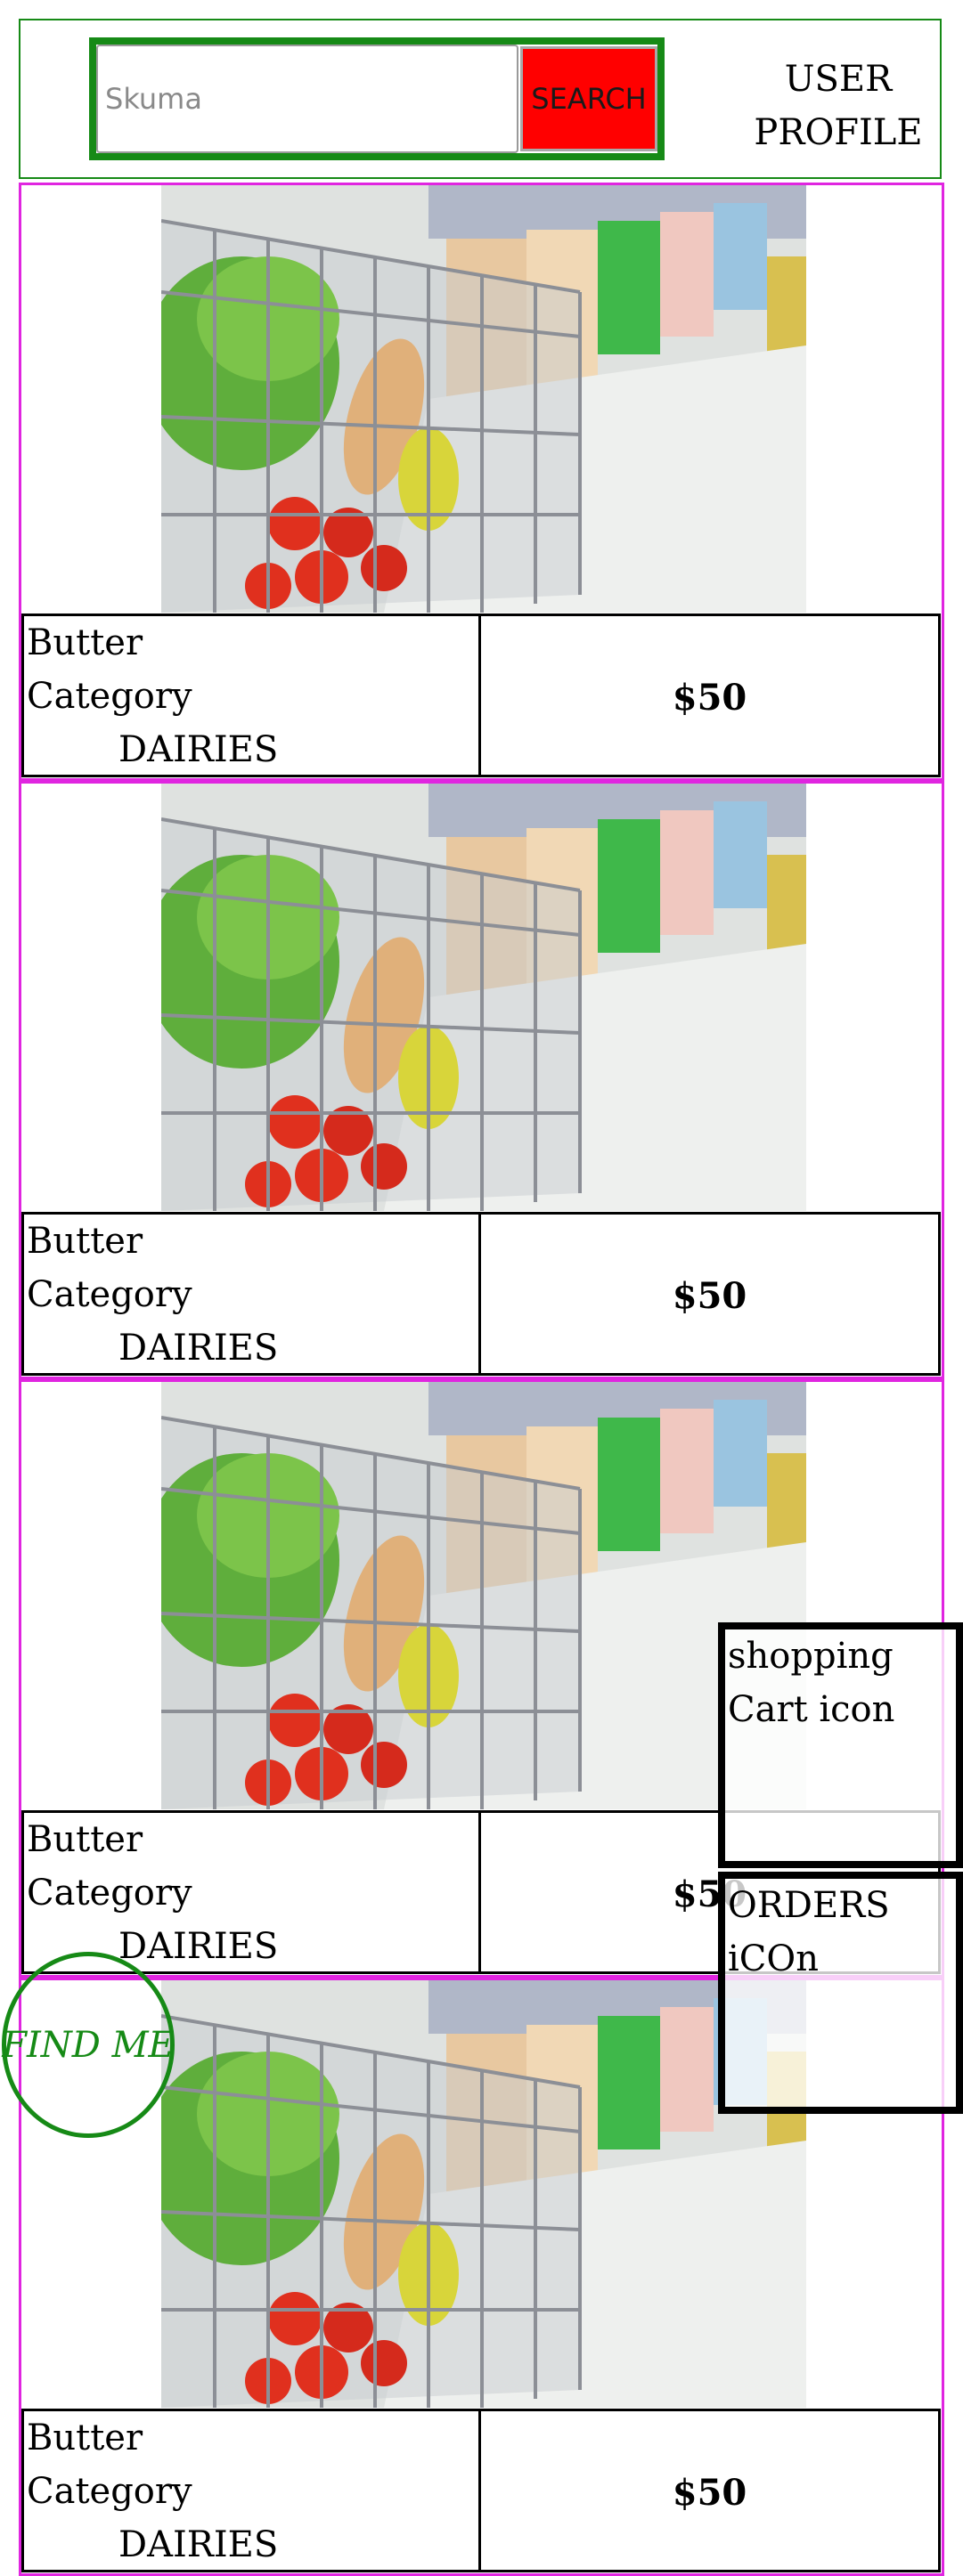 Image resolution: width=963 pixels, height=2576 pixels. I want to click on cart-label-line2: Cart icon, so click(812, 1709).